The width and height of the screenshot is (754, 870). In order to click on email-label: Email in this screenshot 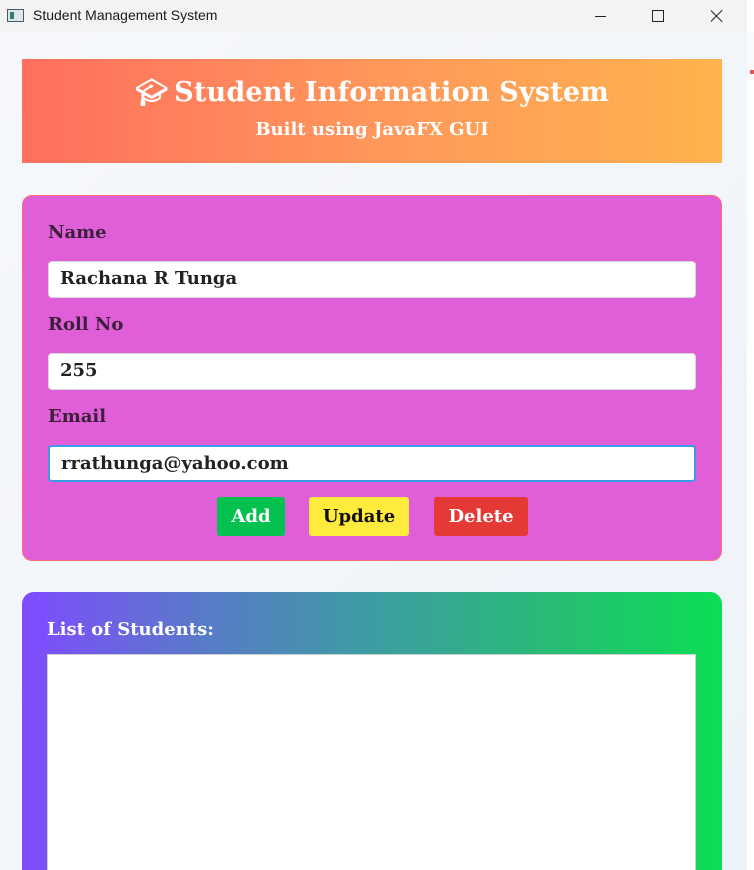, I will do `click(77, 416)`.